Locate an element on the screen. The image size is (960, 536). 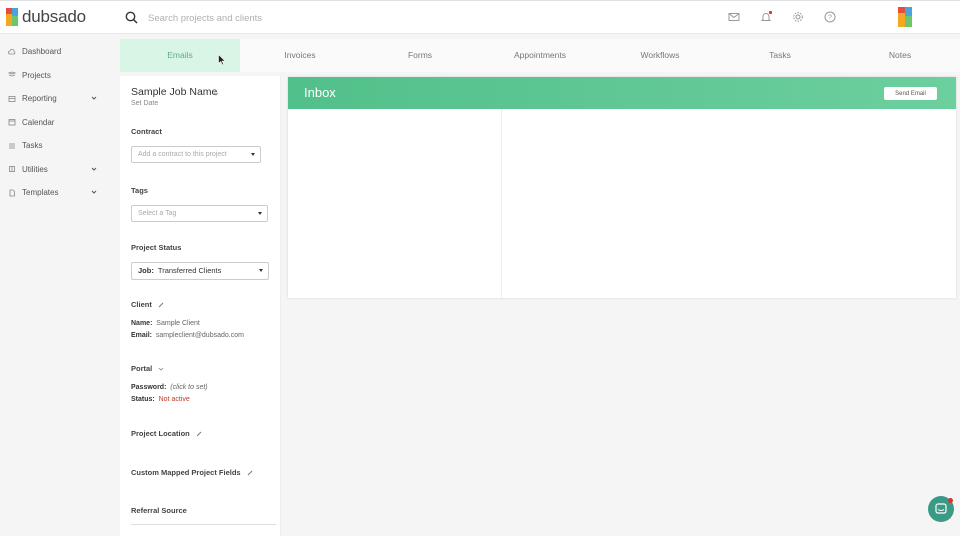
tags-title: Tags is located at coordinates (139, 190).